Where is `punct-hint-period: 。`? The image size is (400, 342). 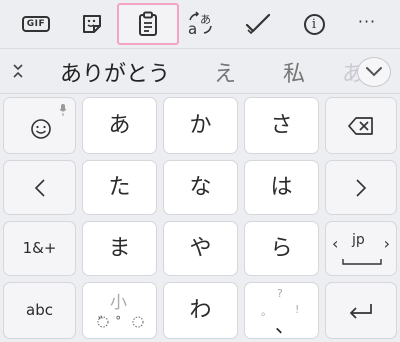
punct-hint-period: 。 is located at coordinates (266, 311).